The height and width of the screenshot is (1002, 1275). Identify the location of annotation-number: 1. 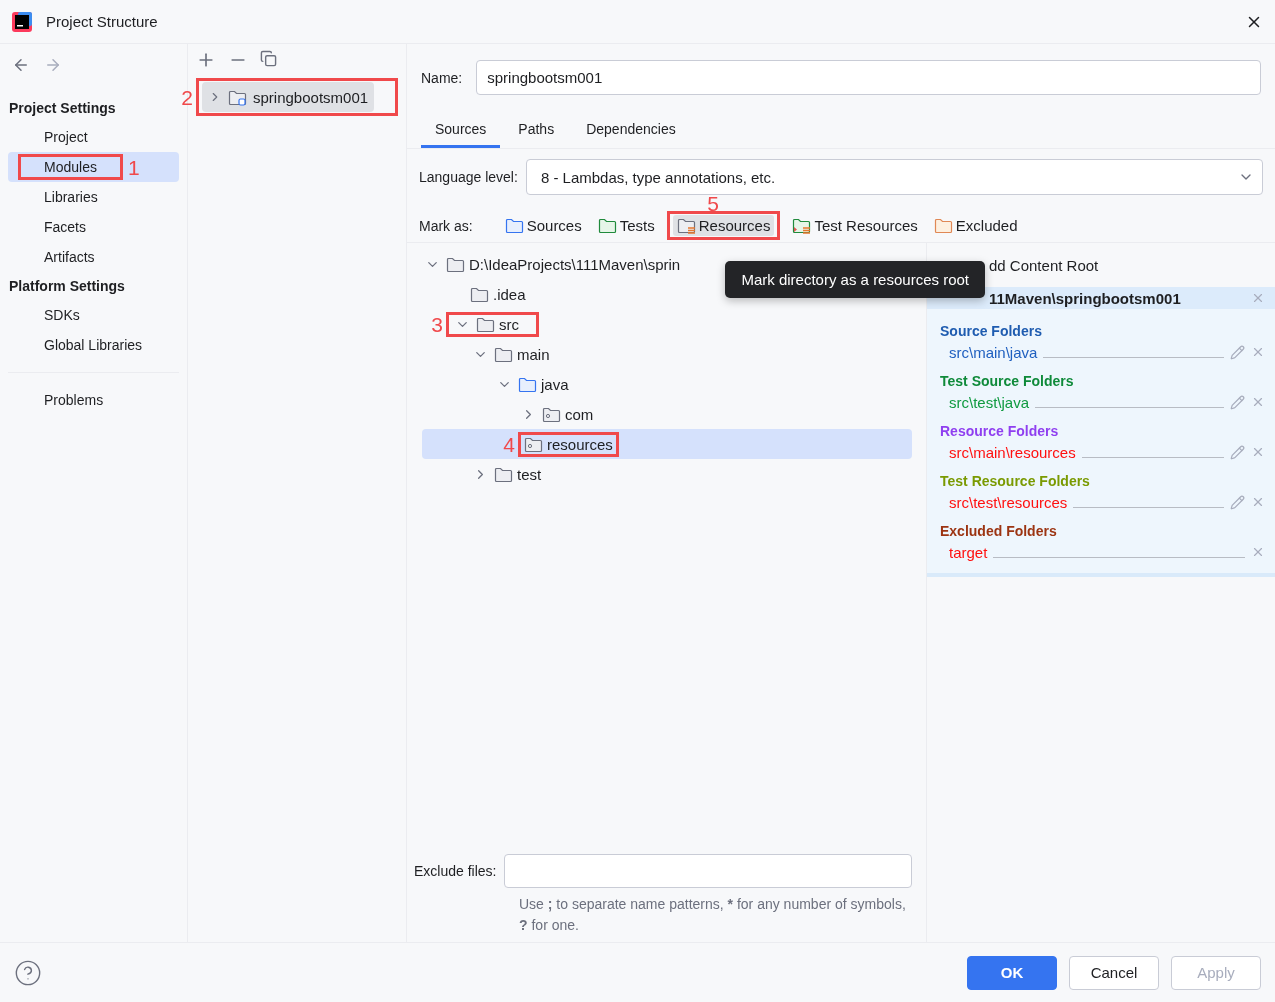
(133, 167).